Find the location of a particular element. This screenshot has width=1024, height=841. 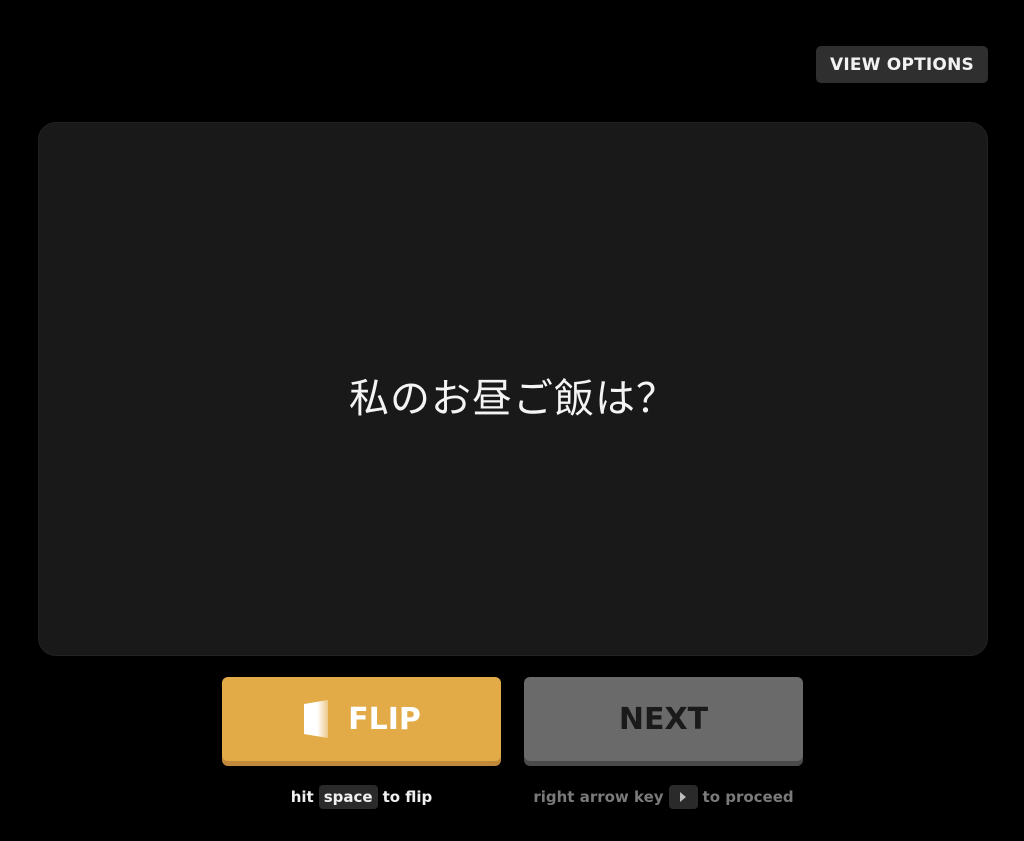

flip-button: FLIP is located at coordinates (361, 719).